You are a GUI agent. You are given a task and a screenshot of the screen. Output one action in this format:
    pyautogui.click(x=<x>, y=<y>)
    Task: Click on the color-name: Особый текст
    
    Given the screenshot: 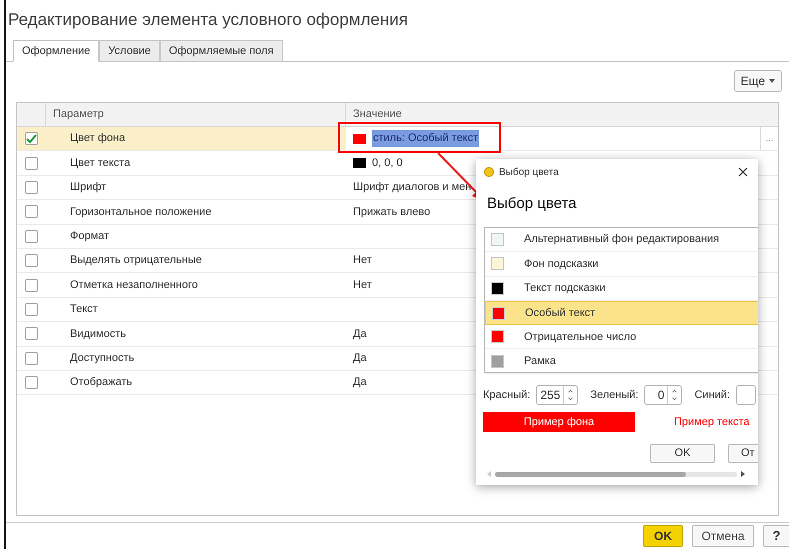 What is the action you would take?
    pyautogui.click(x=560, y=313)
    